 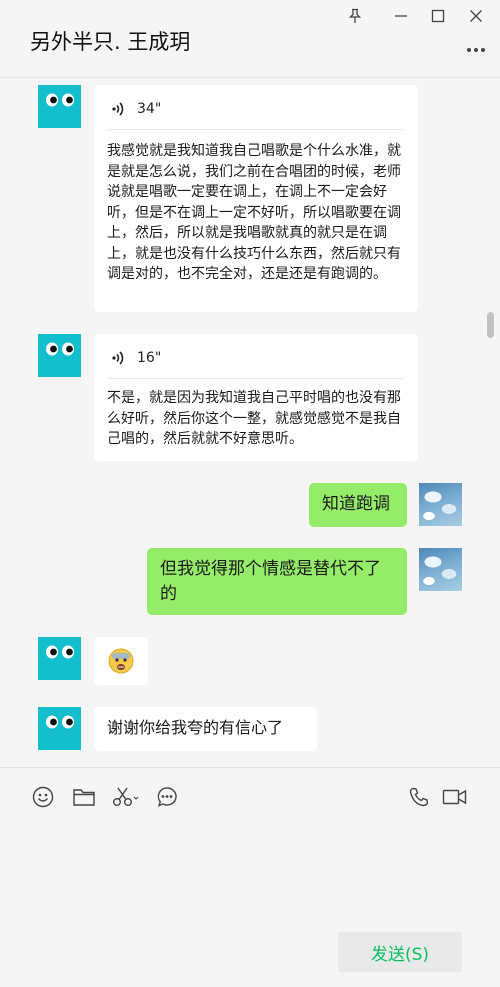 I want to click on scrollbar-thumb, so click(x=490, y=325).